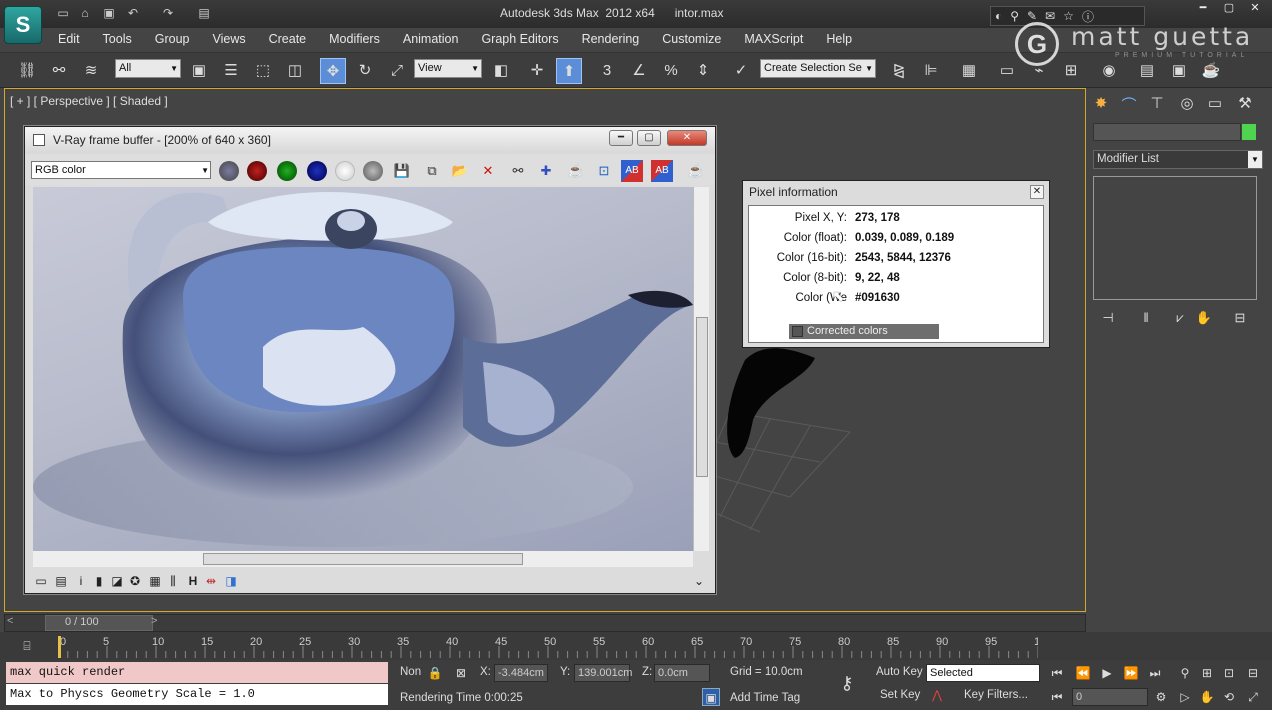 The width and height of the screenshot is (1272, 710). I want to click on current-frame-field: 0, so click(1110, 697).